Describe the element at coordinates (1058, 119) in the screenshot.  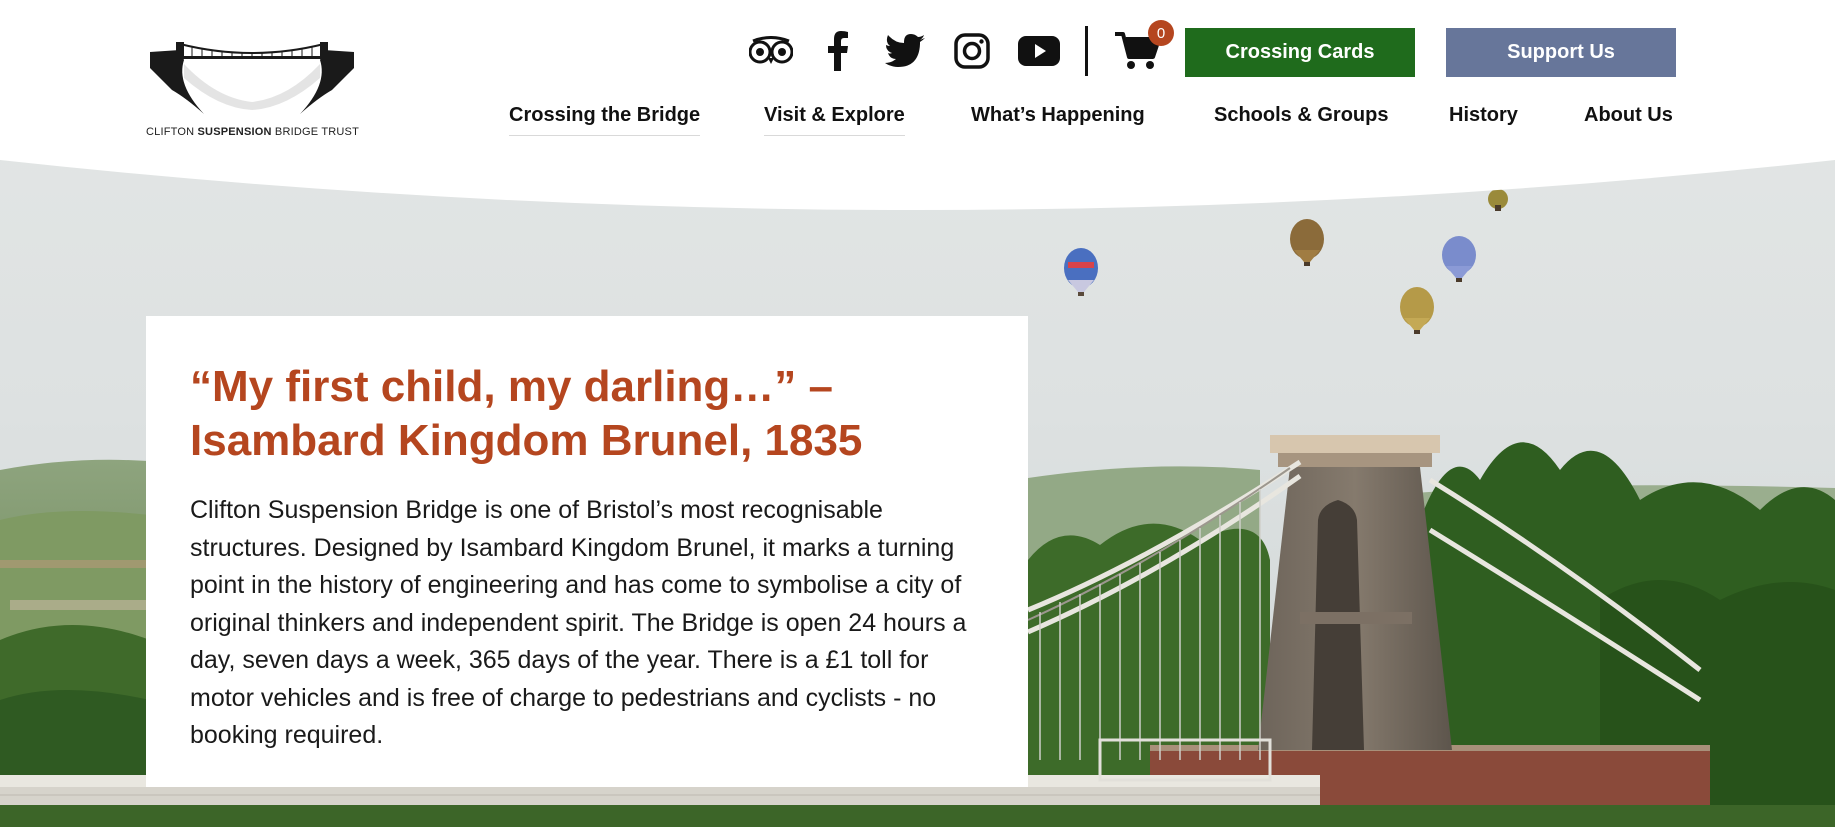
I see `nav-item-whats-happening: What’s Happening` at that location.